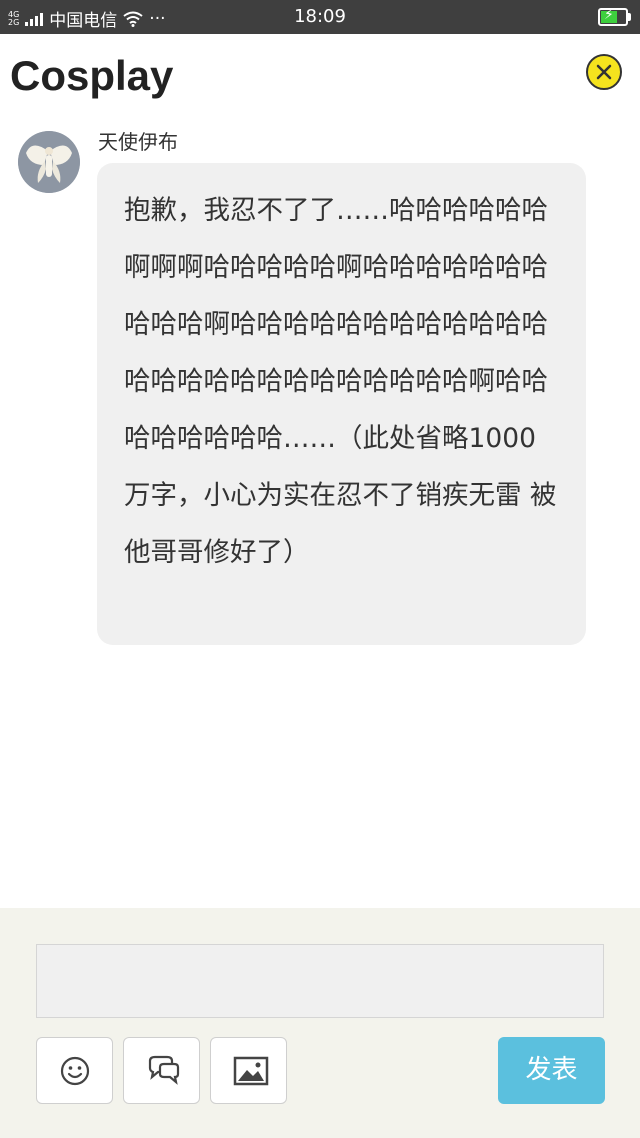  I want to click on close-button, so click(604, 72).